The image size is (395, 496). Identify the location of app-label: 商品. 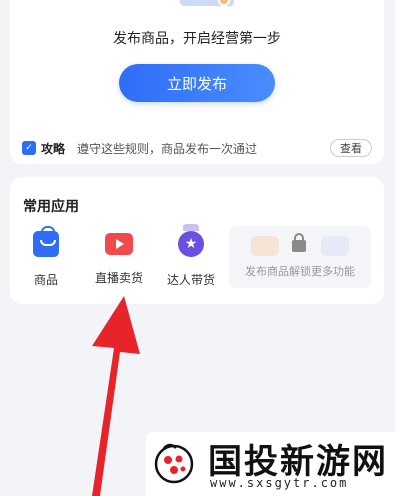
(45, 280).